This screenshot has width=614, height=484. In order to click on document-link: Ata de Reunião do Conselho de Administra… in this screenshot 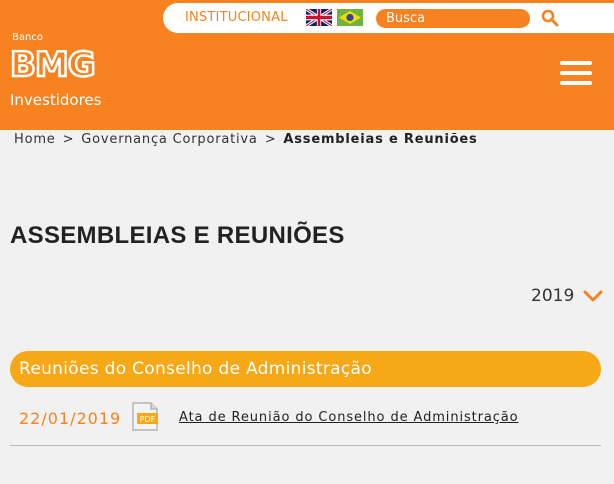, I will do `click(349, 417)`.